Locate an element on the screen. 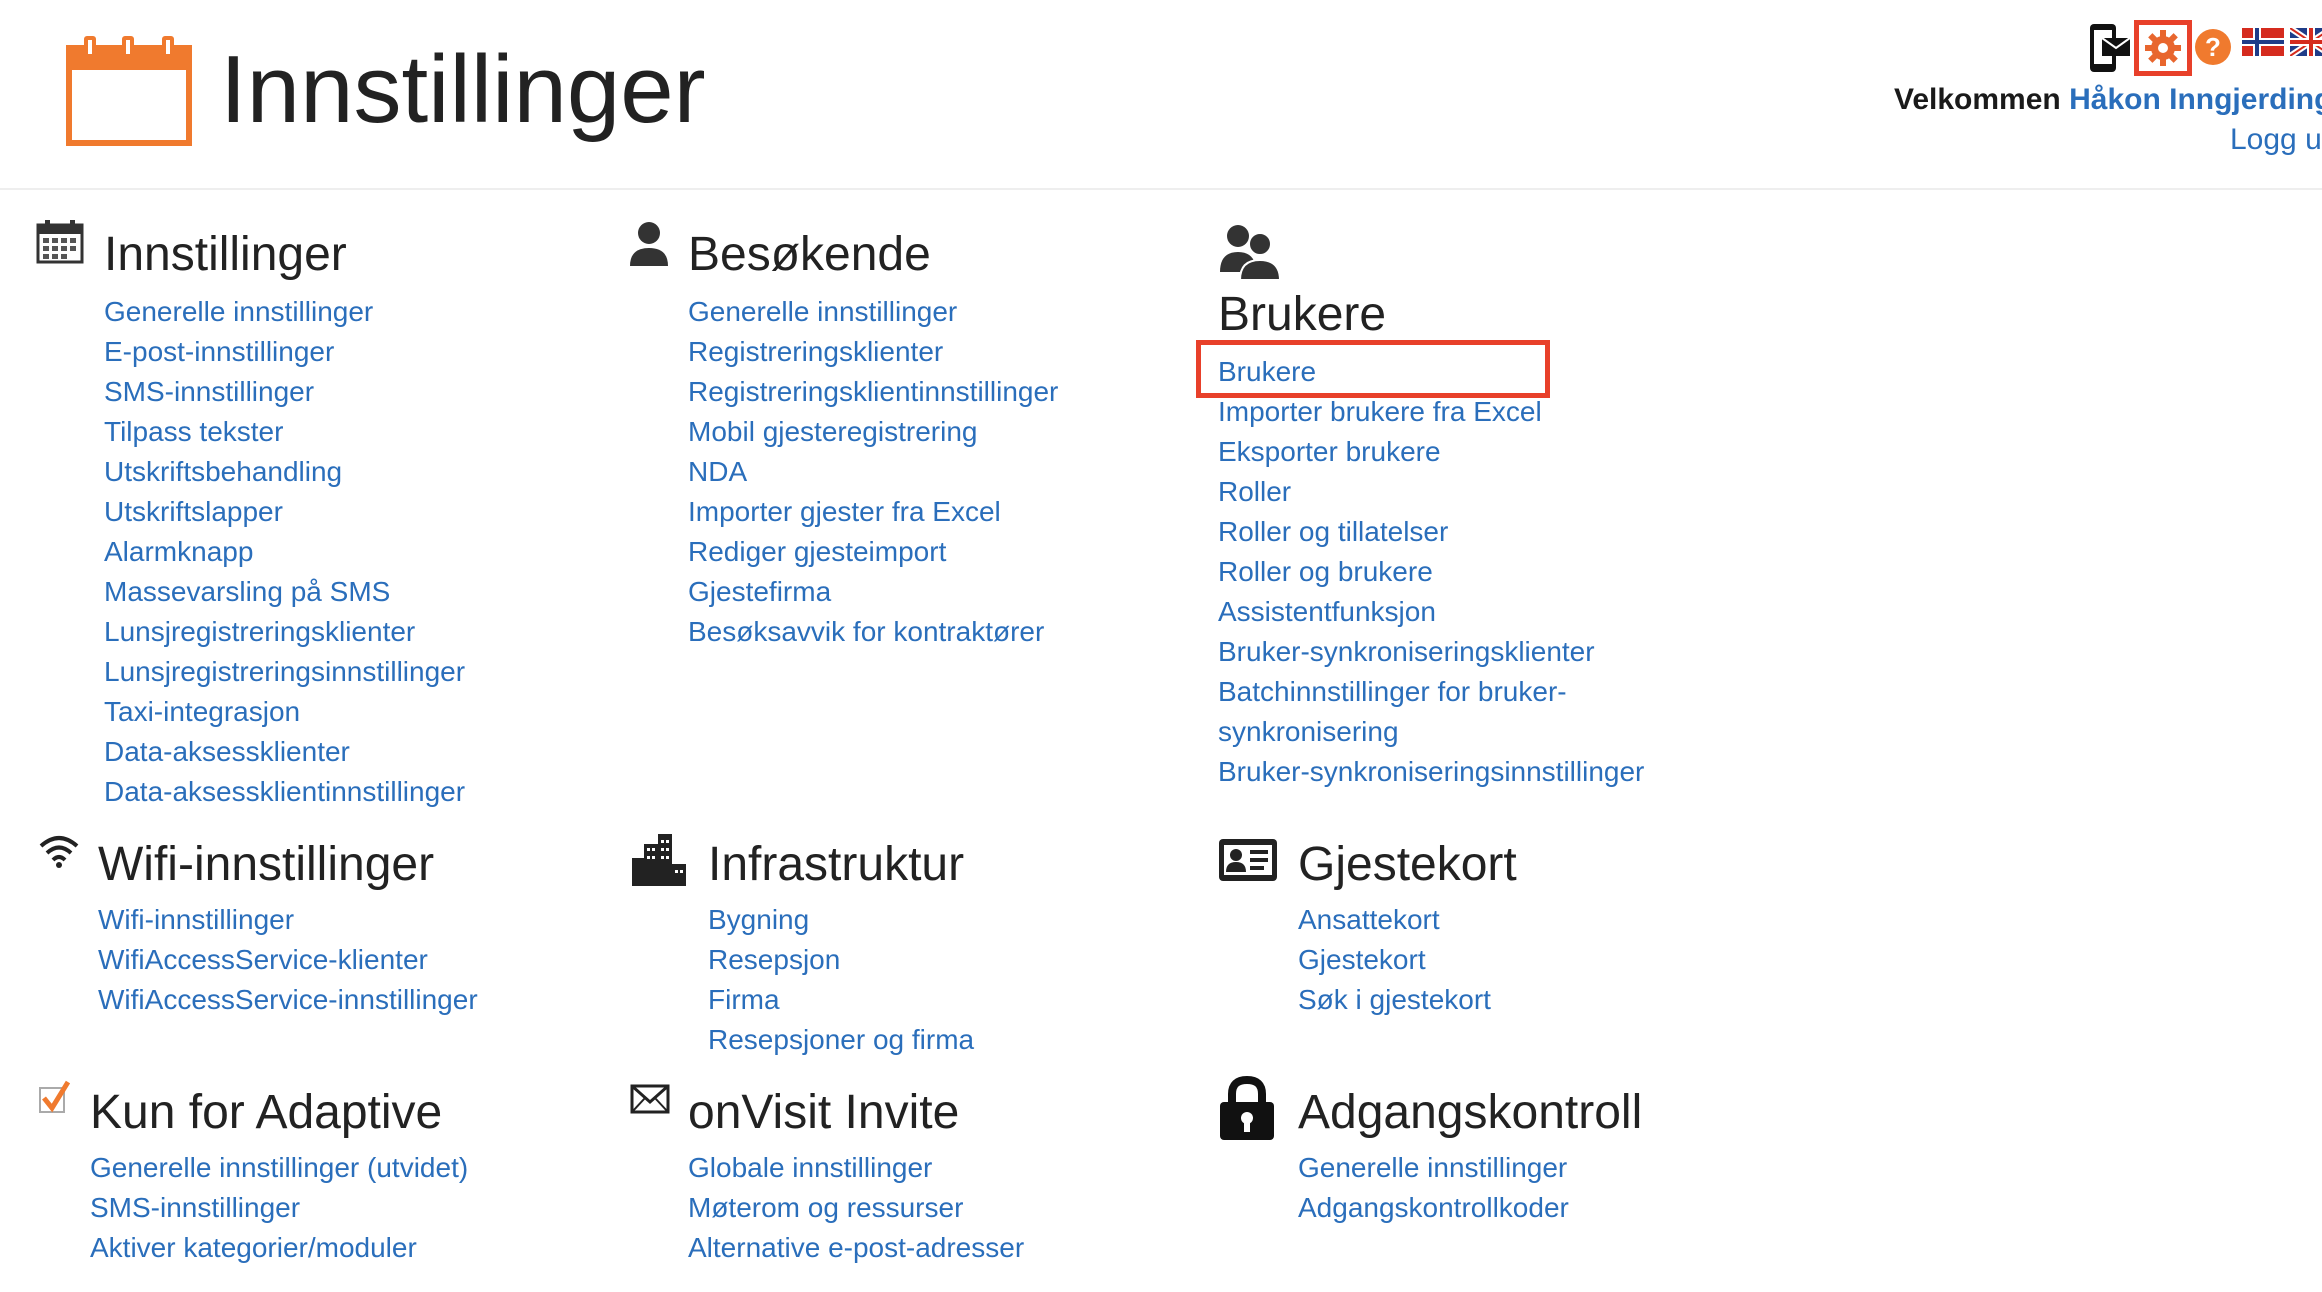 This screenshot has width=2322, height=1292. section-title: Brukere is located at coordinates (1302, 314).